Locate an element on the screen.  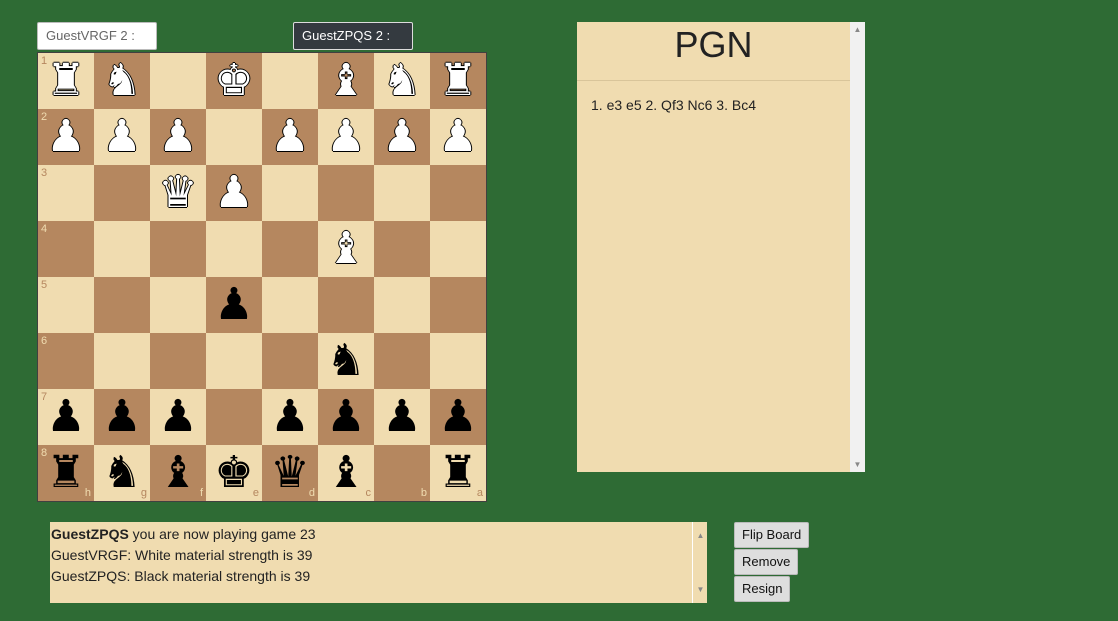
board-square: 1 ♜ is located at coordinates (66, 81).